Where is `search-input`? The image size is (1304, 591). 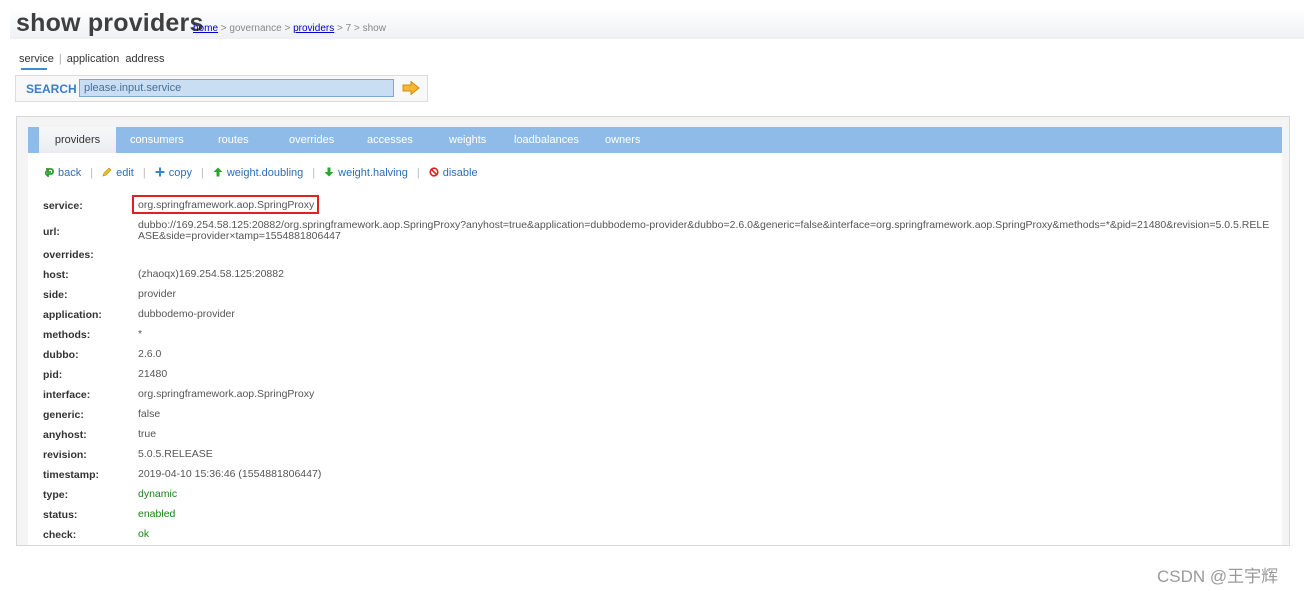 search-input is located at coordinates (236, 88).